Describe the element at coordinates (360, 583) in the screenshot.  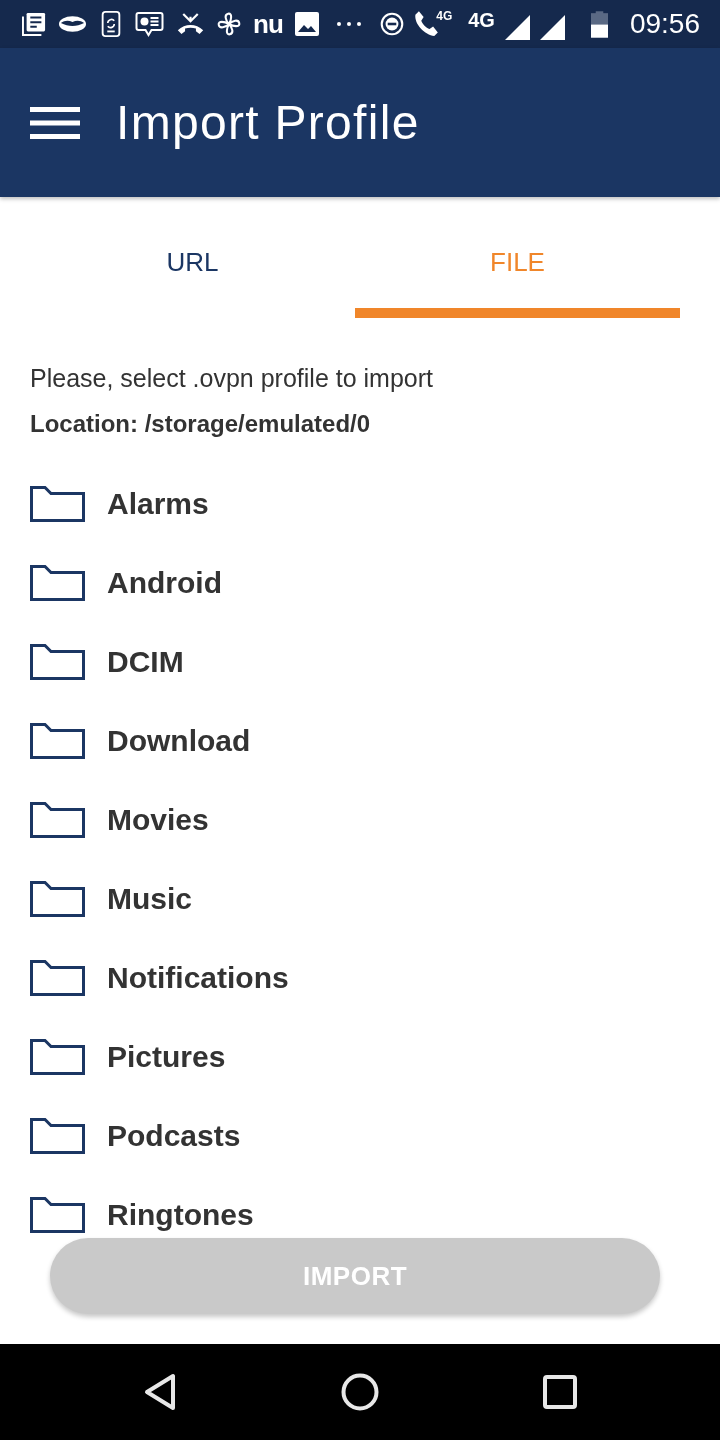
I see `folder-item: Android` at that location.